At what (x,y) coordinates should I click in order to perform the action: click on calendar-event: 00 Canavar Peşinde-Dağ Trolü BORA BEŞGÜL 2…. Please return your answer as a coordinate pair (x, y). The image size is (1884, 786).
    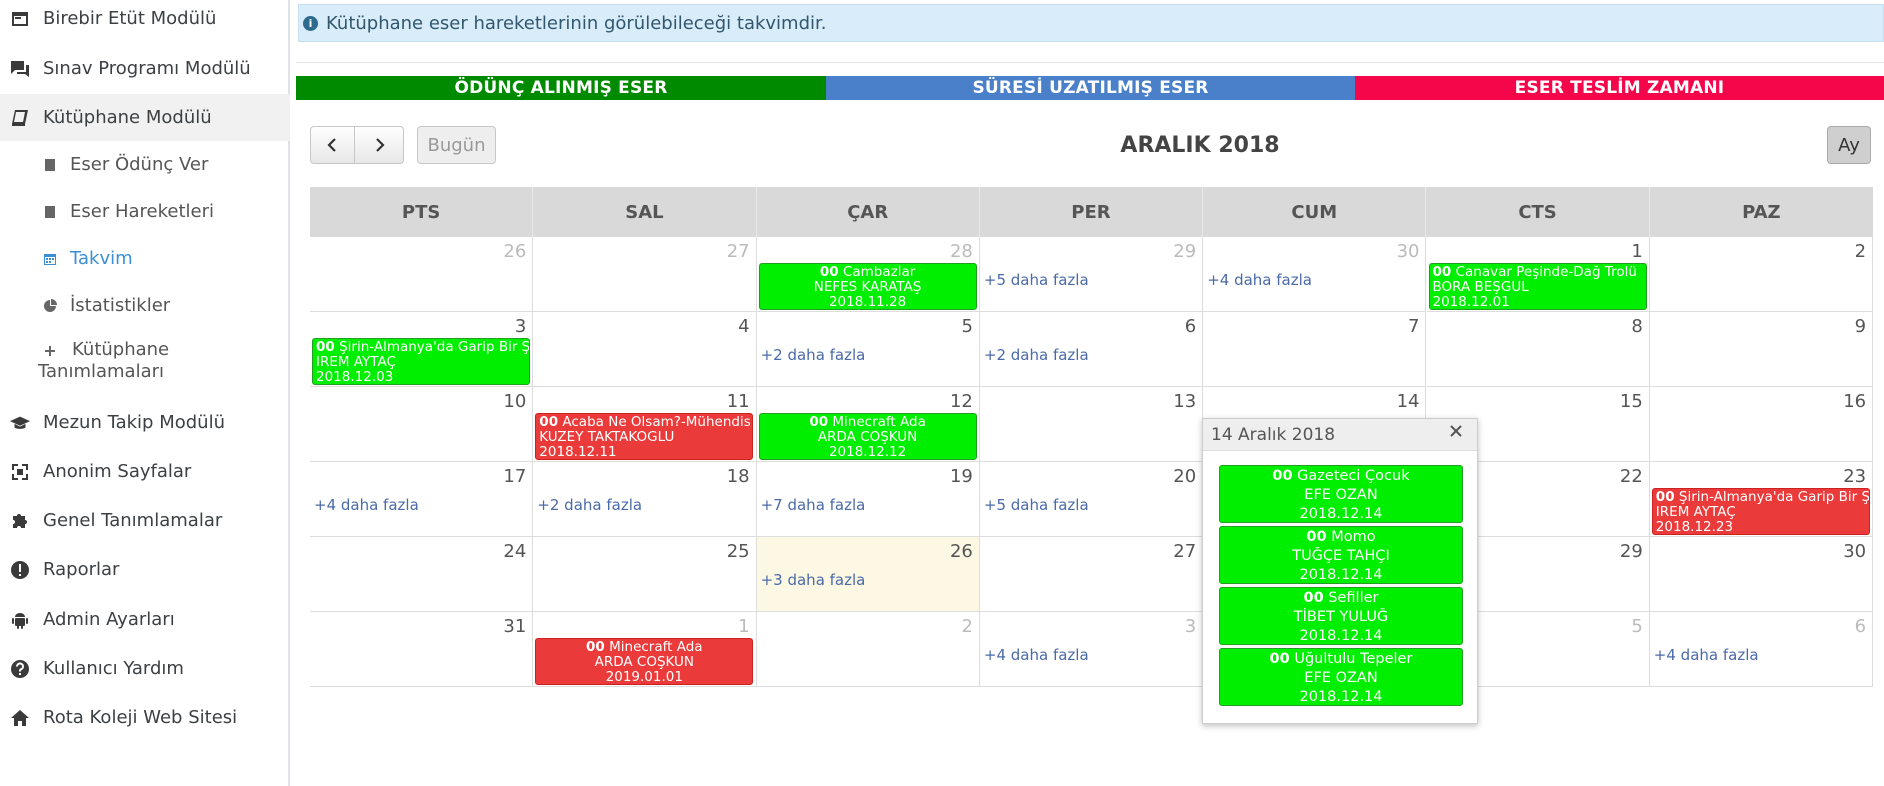
    Looking at the image, I should click on (1537, 286).